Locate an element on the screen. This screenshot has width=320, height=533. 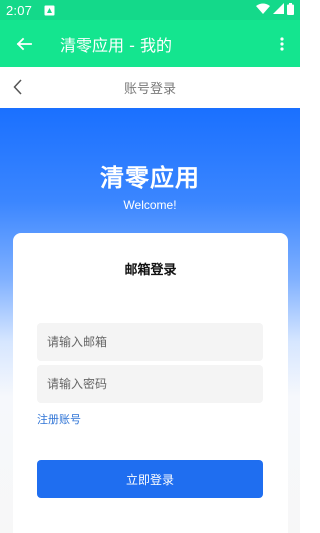
page-title: 账号登录 is located at coordinates (149, 89).